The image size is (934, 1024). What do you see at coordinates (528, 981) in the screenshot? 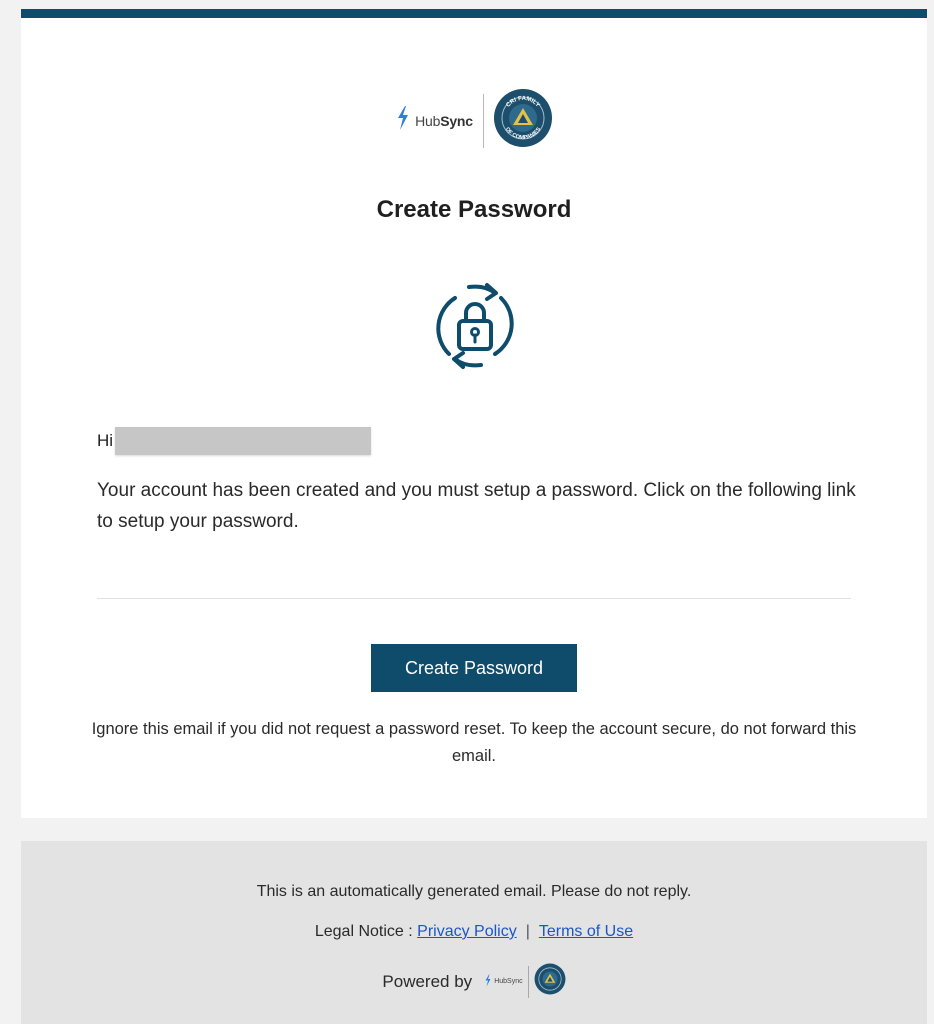
I see `mini-logo-divider` at bounding box center [528, 981].